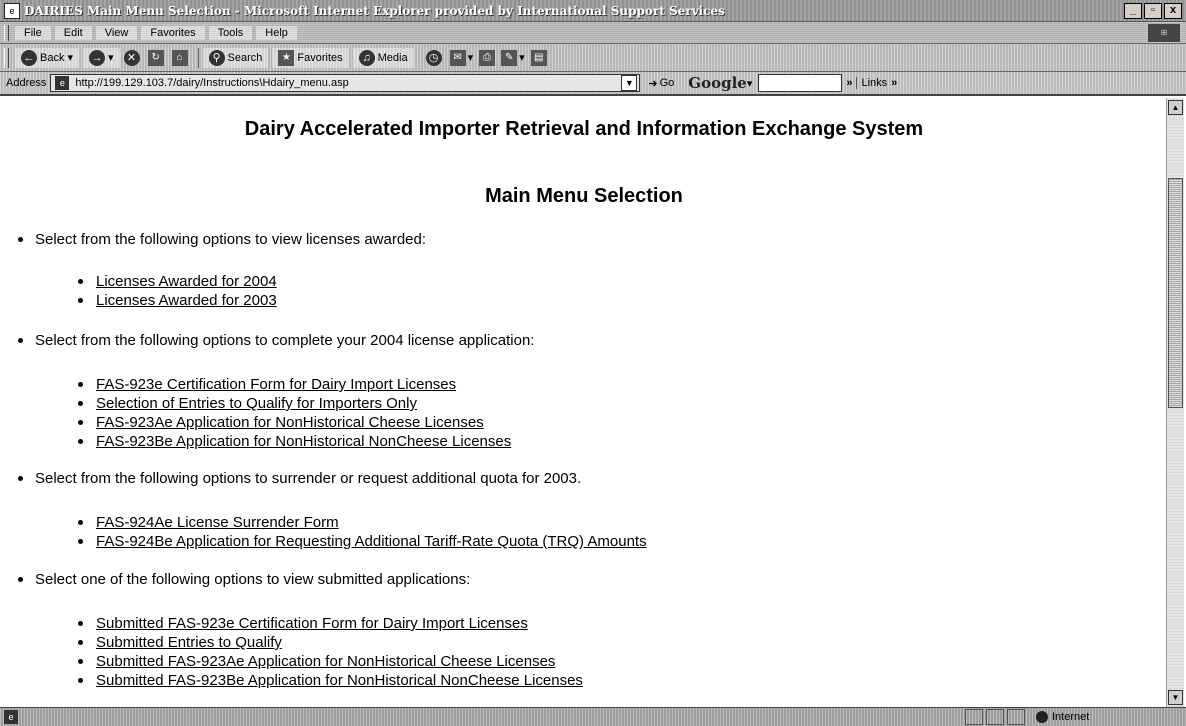  I want to click on vertical-scrollbar: ▲ ▼, so click(1175, 402).